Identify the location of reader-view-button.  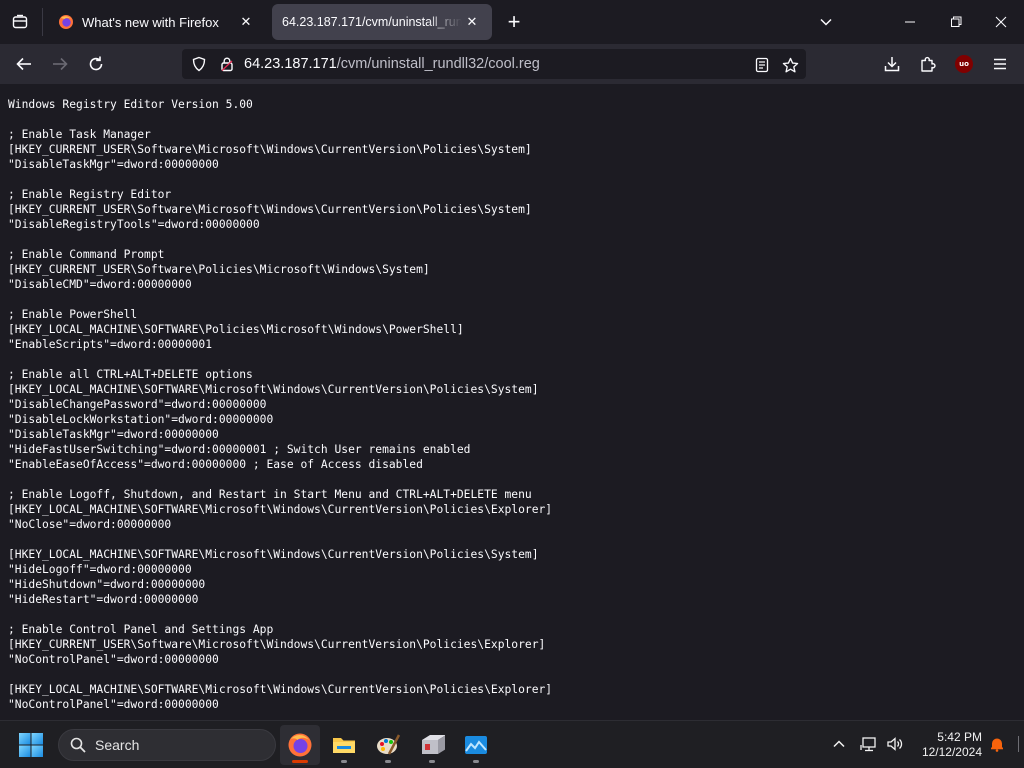
(762, 65).